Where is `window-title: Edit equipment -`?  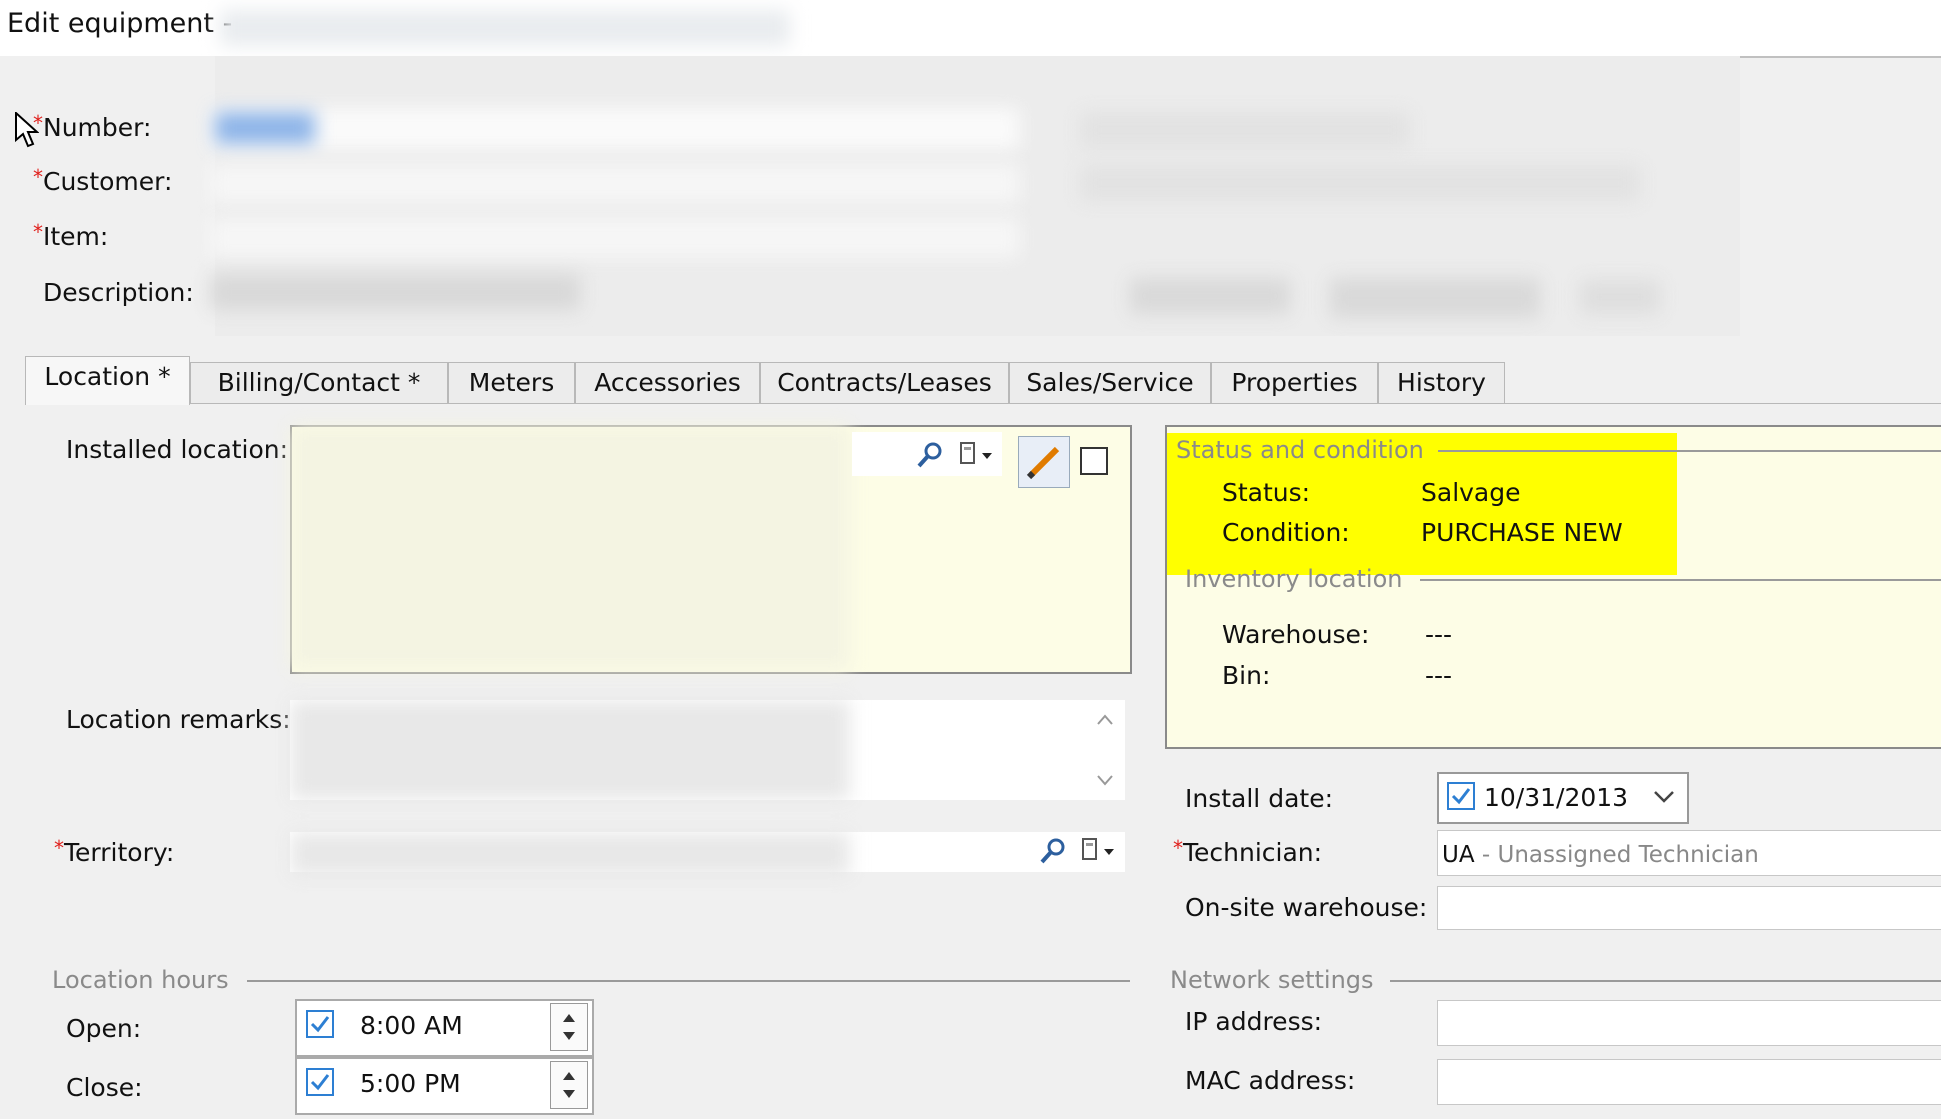
window-title: Edit equipment - is located at coordinates (120, 23).